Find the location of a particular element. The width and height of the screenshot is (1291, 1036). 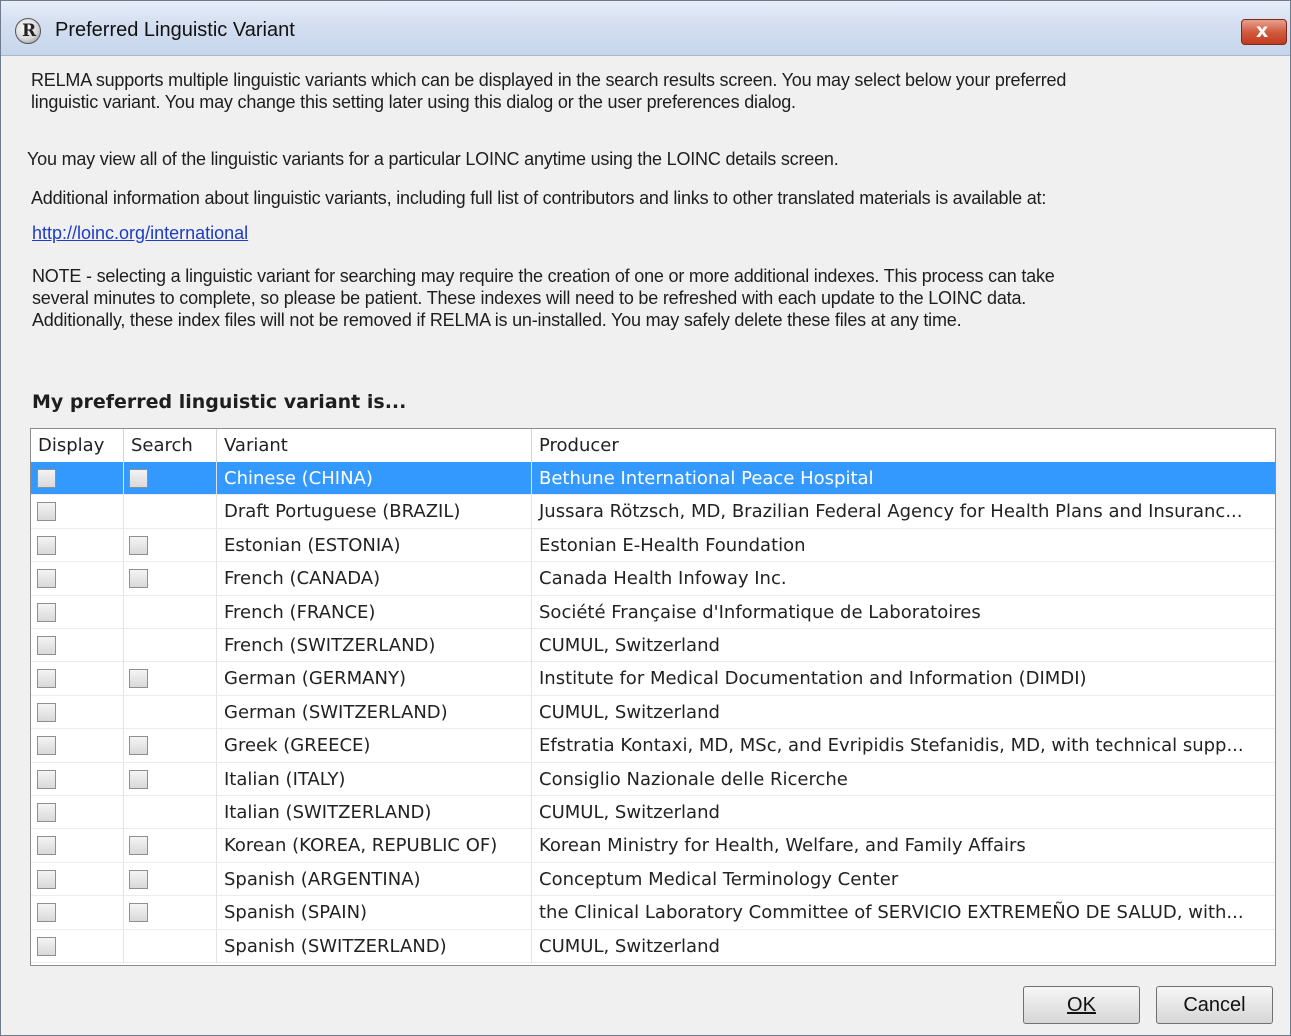

ok-button-label: OK is located at coordinates (1081, 1005).